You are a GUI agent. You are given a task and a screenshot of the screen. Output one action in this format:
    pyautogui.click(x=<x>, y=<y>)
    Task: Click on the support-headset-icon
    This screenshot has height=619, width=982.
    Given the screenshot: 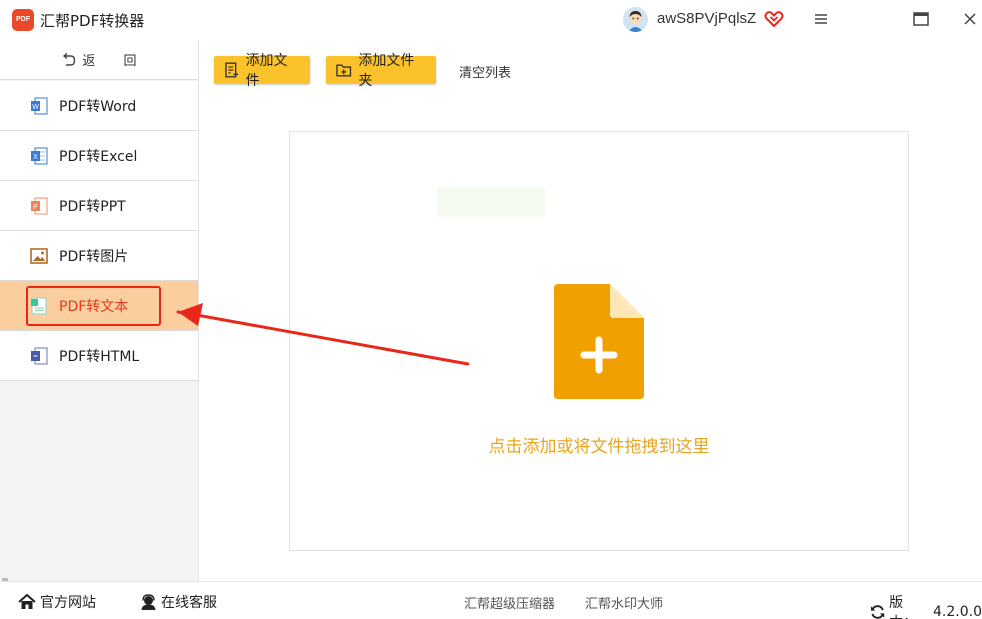 What is the action you would take?
    pyautogui.click(x=148, y=601)
    